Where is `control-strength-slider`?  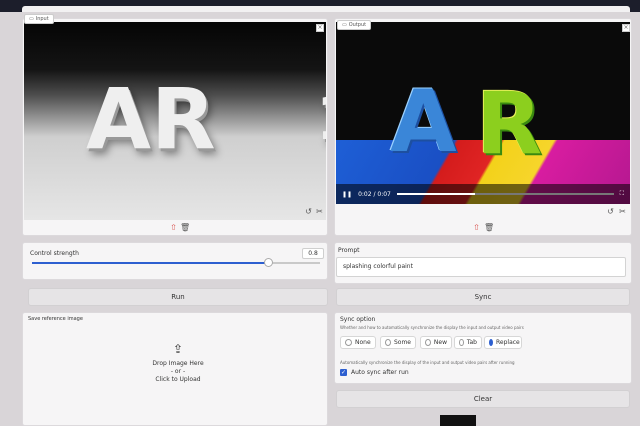 control-strength-slider is located at coordinates (176, 262).